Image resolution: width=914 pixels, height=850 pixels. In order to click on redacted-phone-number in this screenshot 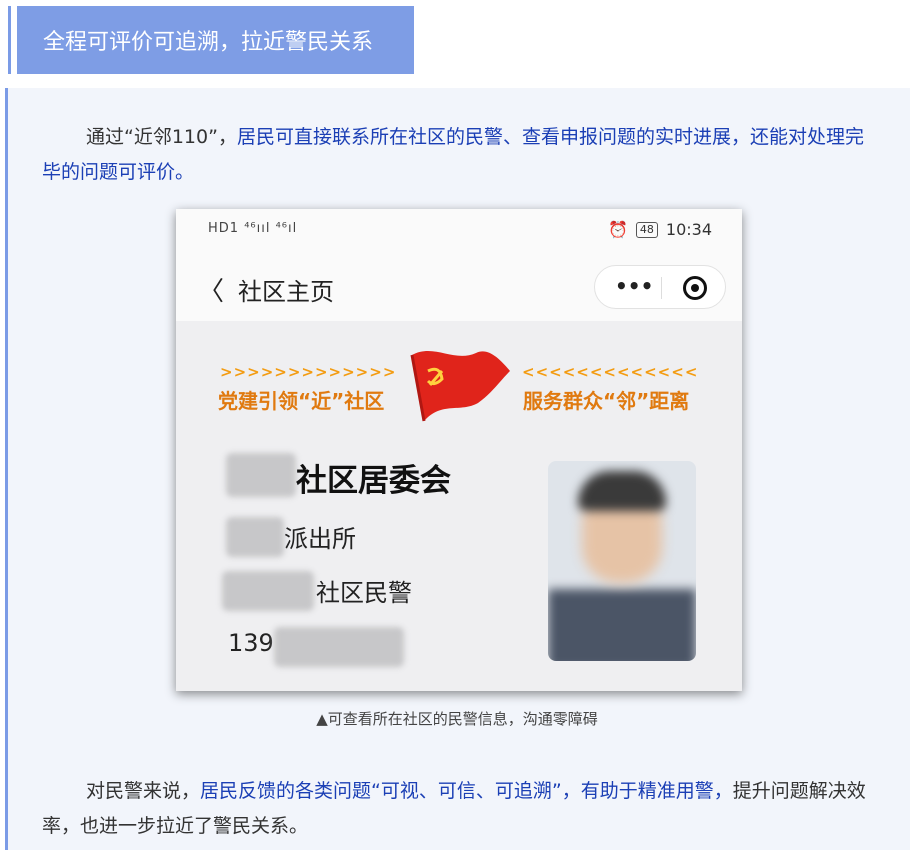, I will do `click(339, 647)`.